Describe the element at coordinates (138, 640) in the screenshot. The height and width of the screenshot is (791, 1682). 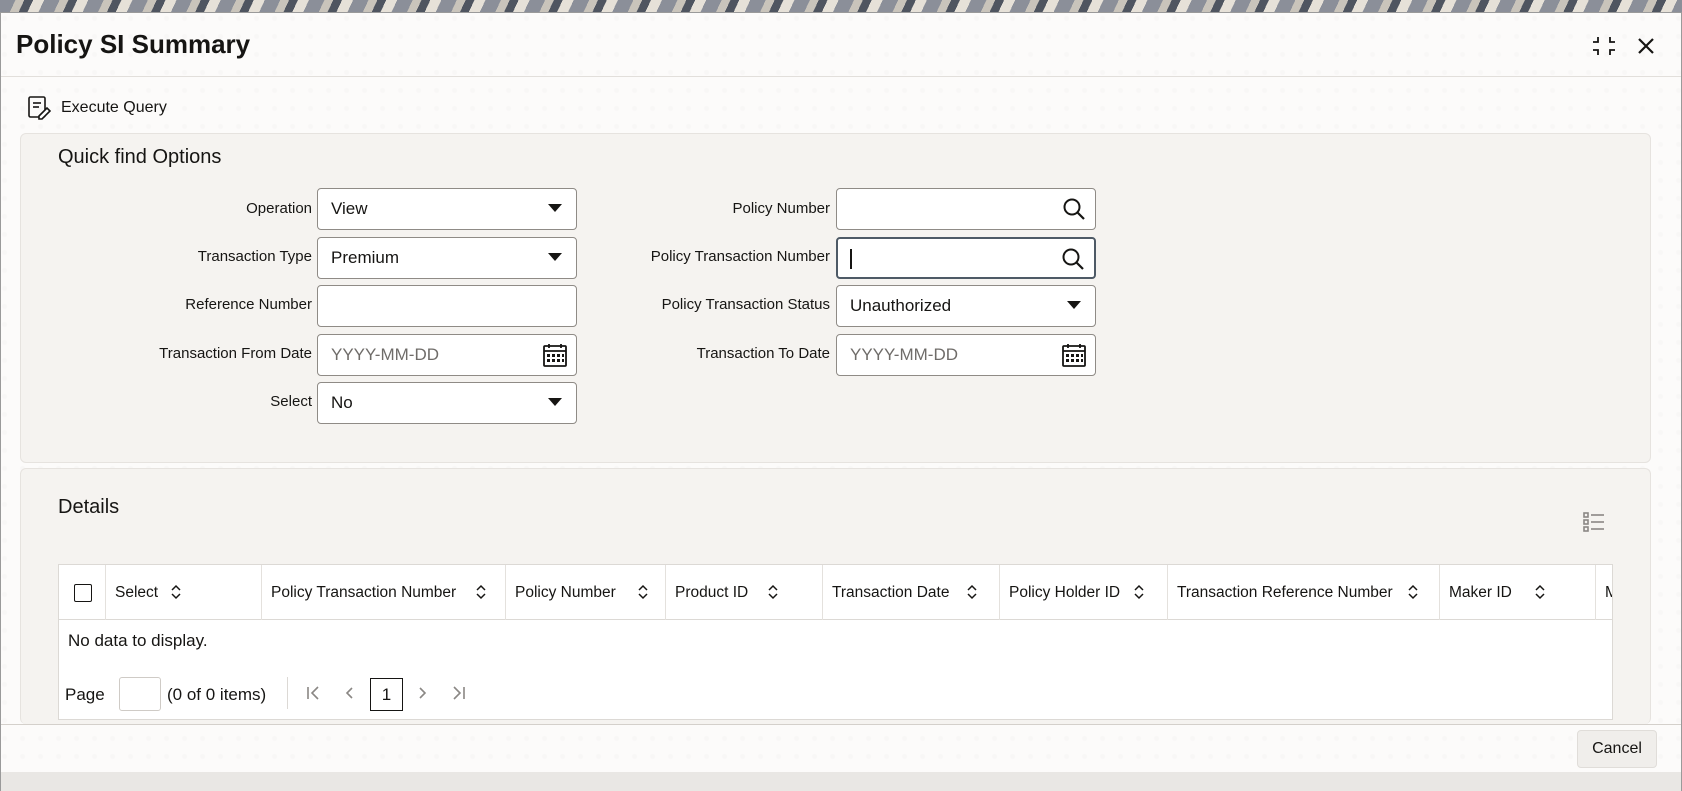
I see `empty-table-message: No data to display.` at that location.